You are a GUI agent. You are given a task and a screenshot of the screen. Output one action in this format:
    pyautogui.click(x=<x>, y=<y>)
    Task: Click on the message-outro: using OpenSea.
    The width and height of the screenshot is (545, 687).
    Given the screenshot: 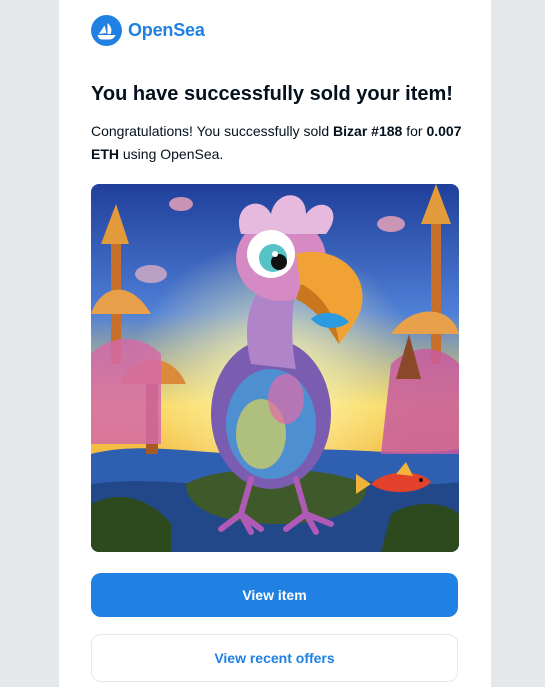 What is the action you would take?
    pyautogui.click(x=171, y=154)
    